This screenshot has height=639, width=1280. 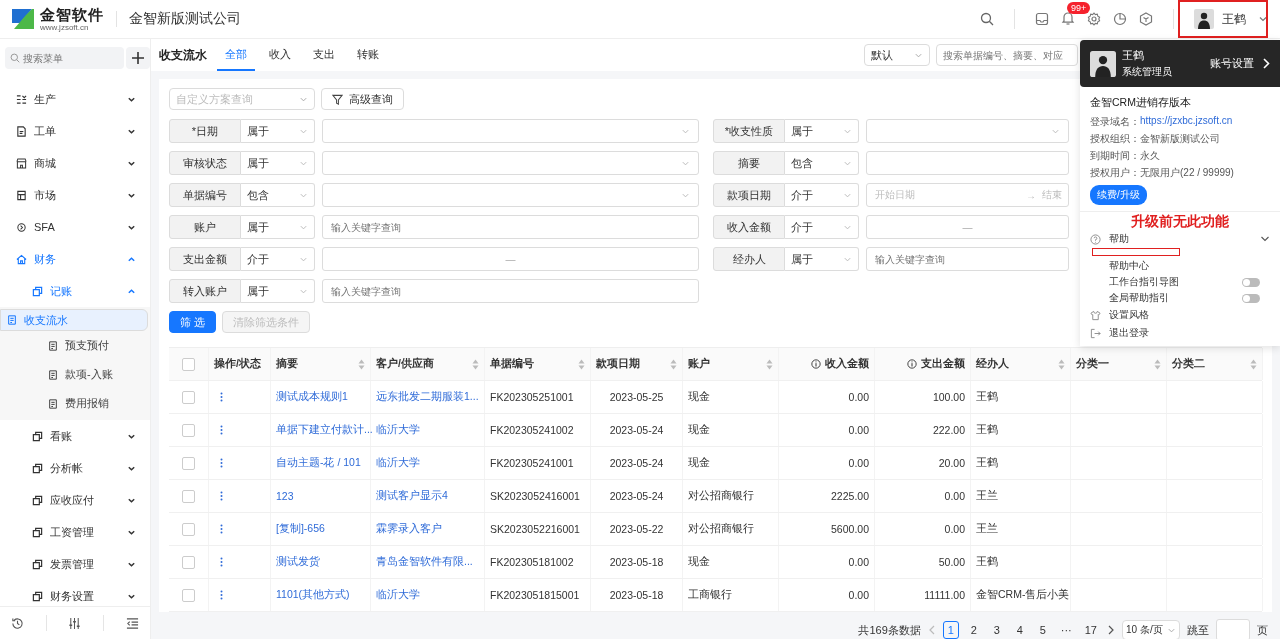 I want to click on page-button: ···, so click(x=1066, y=630).